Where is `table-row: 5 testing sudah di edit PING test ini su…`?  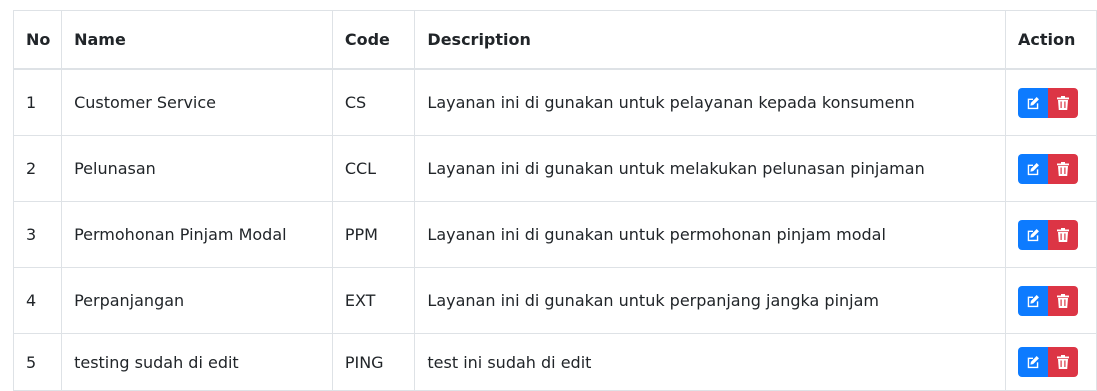
table-row: 5 testing sudah di edit PING test ini su… is located at coordinates (554, 362).